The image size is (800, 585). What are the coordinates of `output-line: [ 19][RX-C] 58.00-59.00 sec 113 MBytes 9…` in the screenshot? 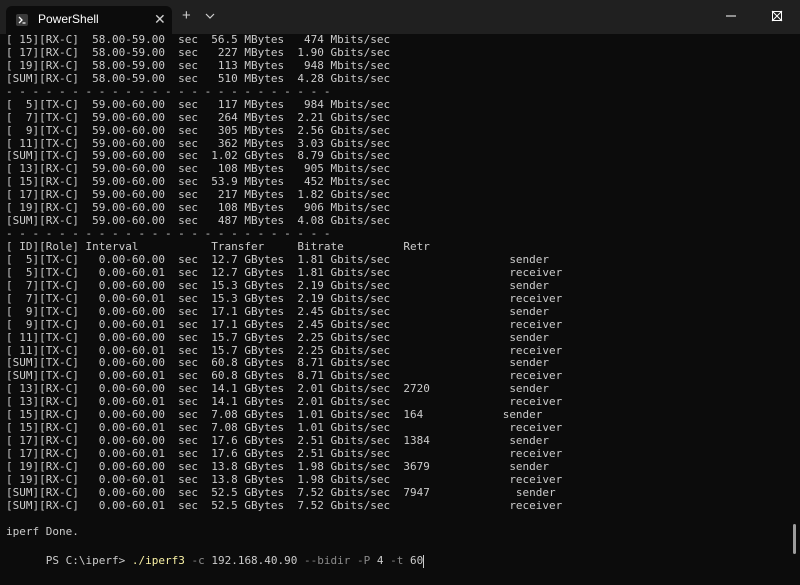 It's located at (198, 65).